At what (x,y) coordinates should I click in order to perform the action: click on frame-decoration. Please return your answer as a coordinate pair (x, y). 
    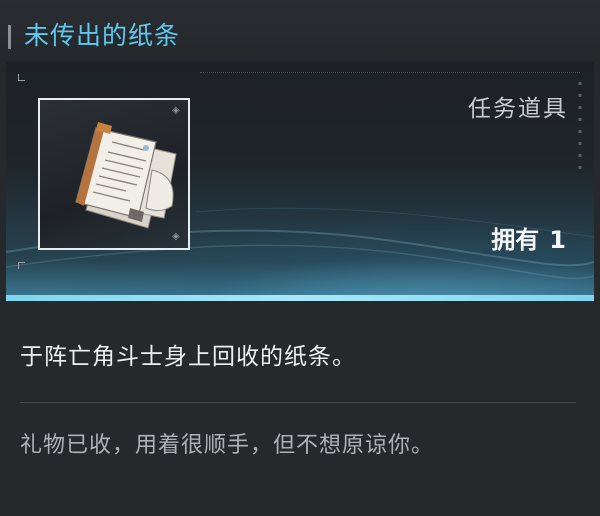
    Looking at the image, I should click on (51, 179).